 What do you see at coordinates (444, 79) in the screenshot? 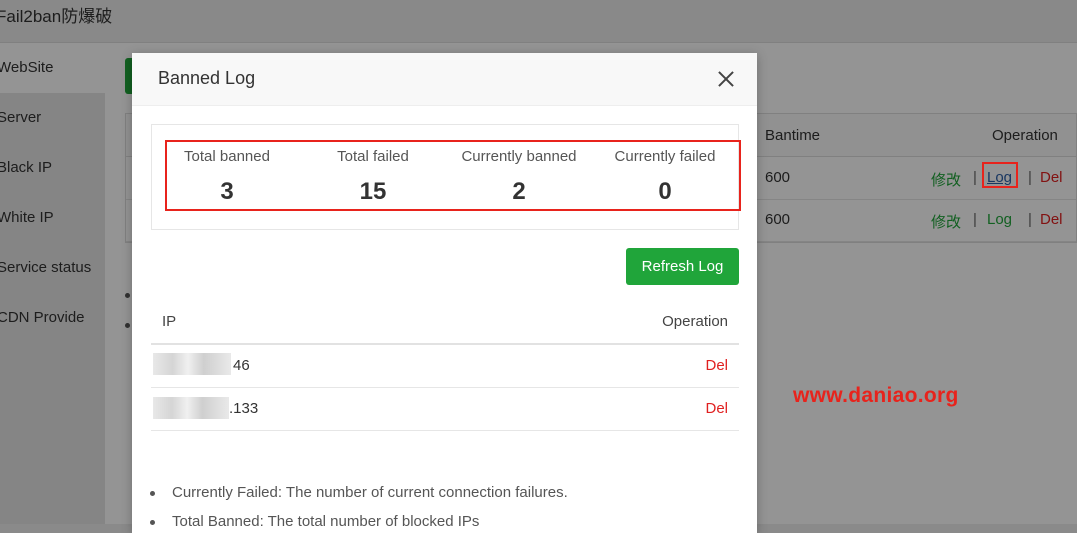
I see `dialog-header: Banned Log` at bounding box center [444, 79].